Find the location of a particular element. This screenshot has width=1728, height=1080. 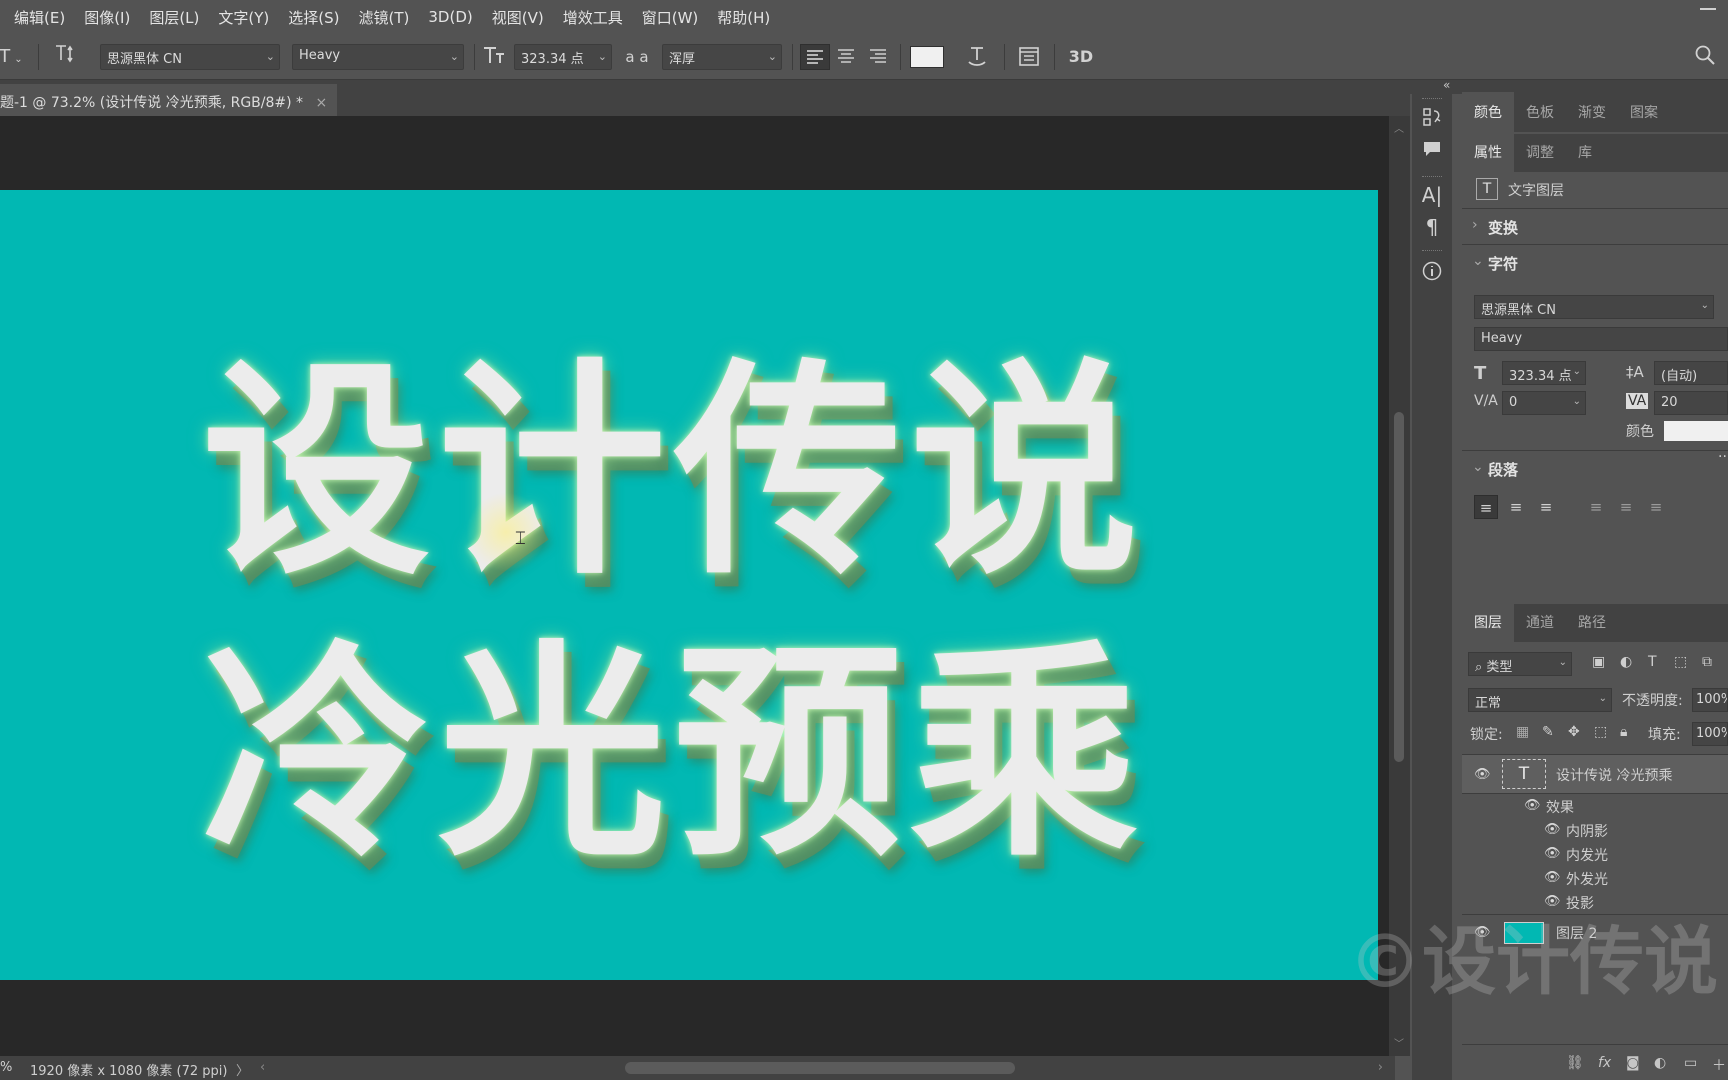

chevron-right-icon: 〉 is located at coordinates (242, 1069).